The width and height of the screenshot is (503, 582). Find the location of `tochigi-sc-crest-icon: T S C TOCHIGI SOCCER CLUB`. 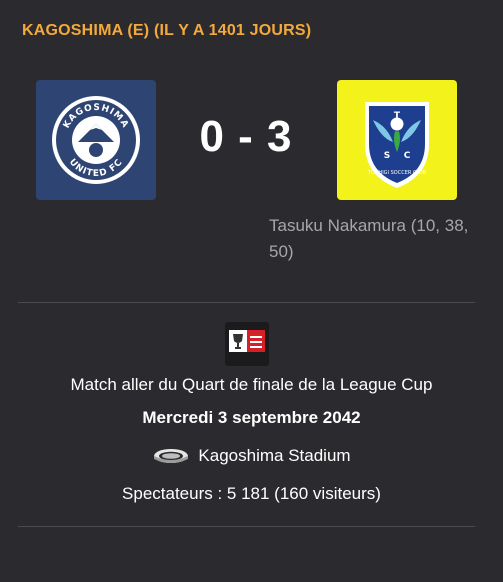

tochigi-sc-crest-icon: T S C TOCHIGI SOCCER CLUB is located at coordinates (397, 145).